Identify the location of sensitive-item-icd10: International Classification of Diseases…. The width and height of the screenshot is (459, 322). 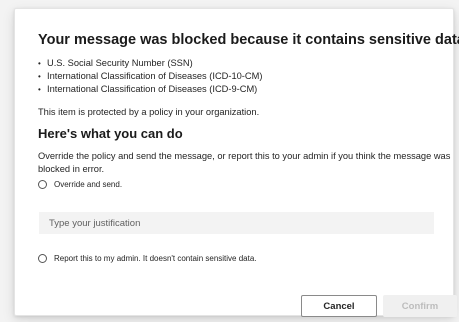
(155, 76).